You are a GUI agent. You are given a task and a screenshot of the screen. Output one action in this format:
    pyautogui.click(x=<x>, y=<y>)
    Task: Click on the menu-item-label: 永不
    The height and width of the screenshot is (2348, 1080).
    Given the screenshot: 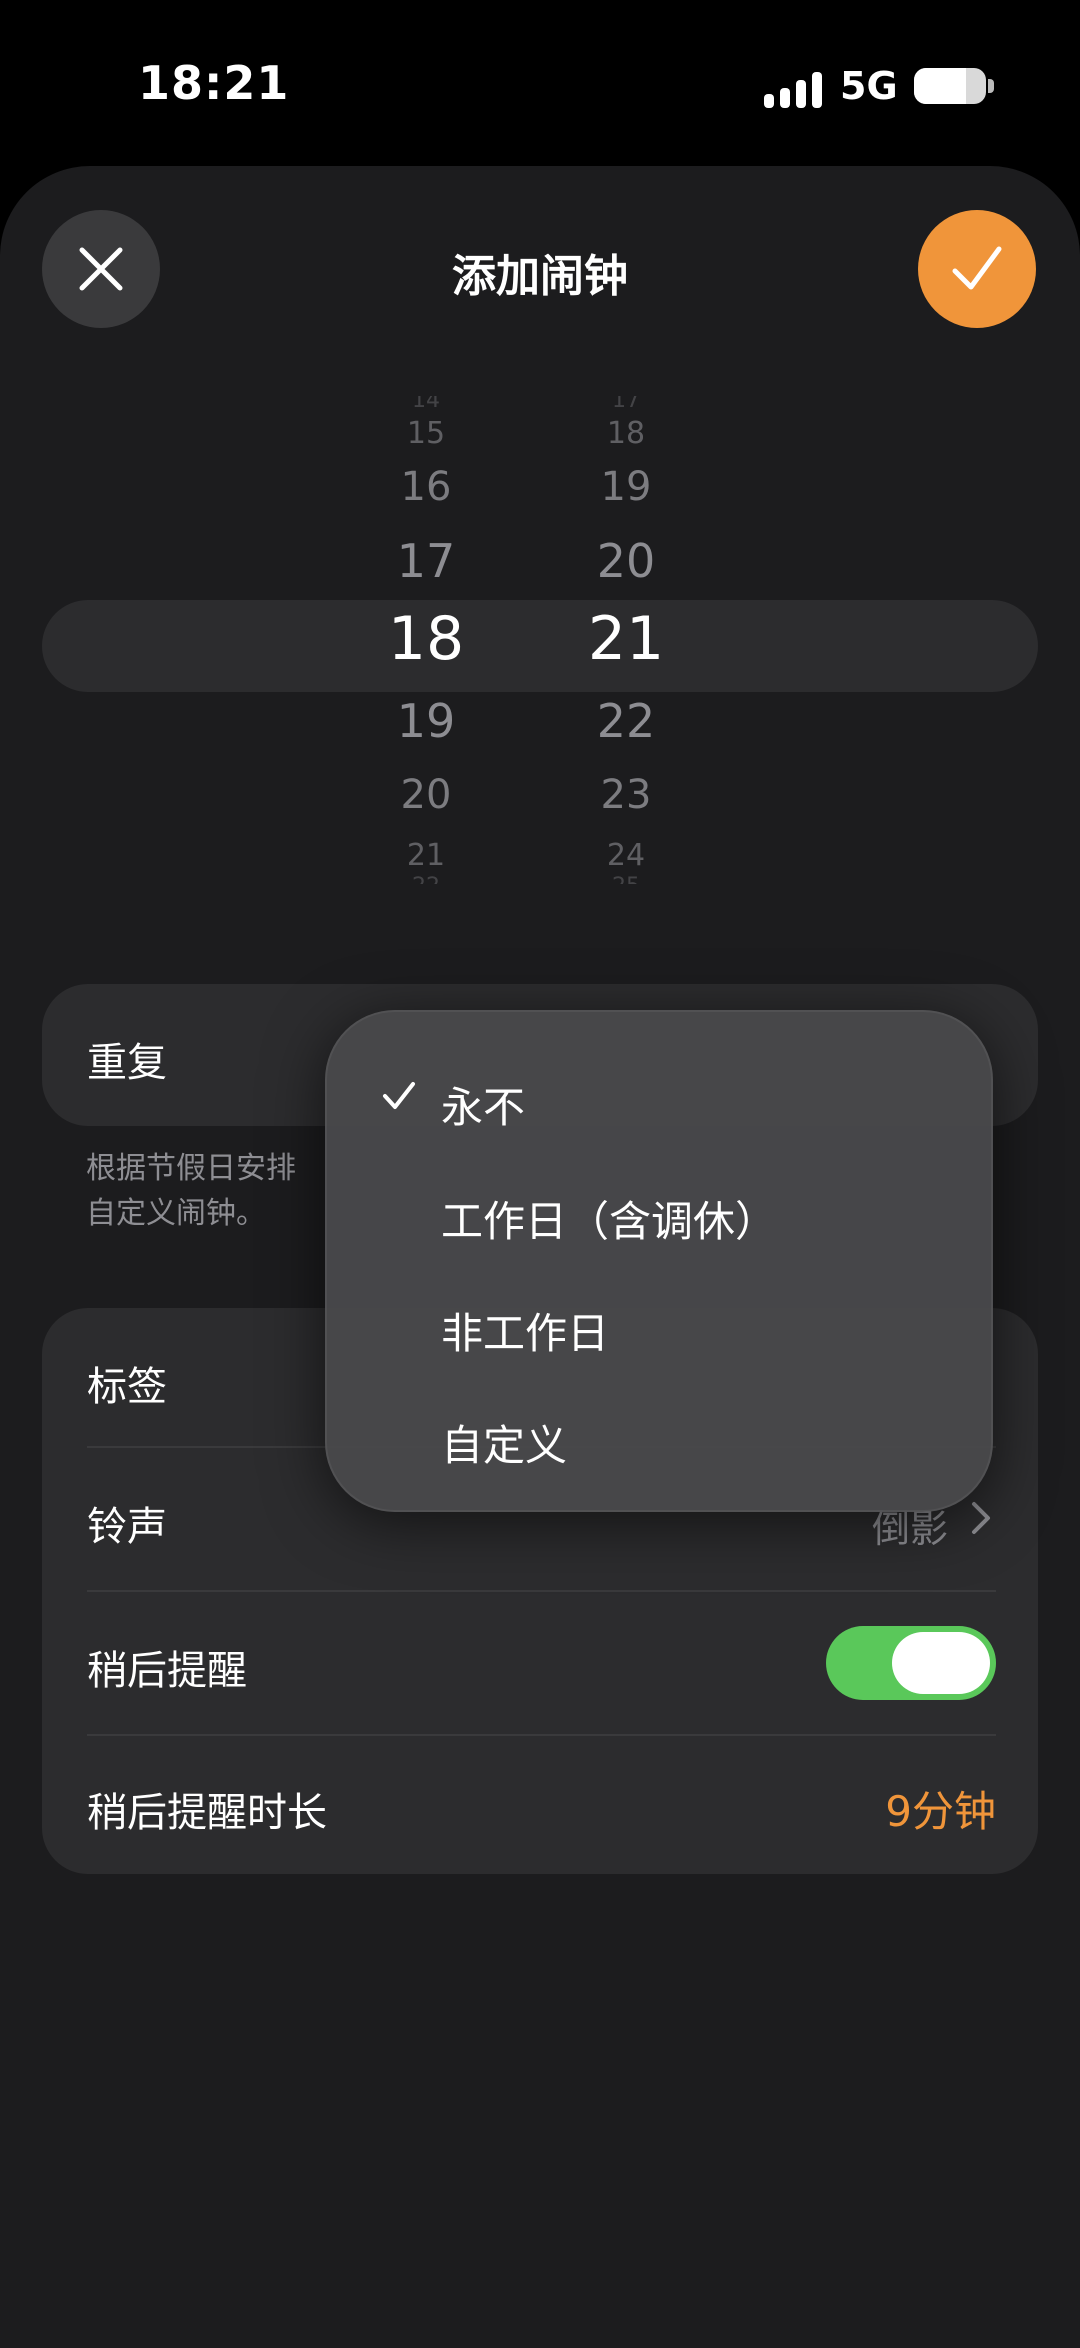 What is the action you would take?
    pyautogui.click(x=483, y=1107)
    